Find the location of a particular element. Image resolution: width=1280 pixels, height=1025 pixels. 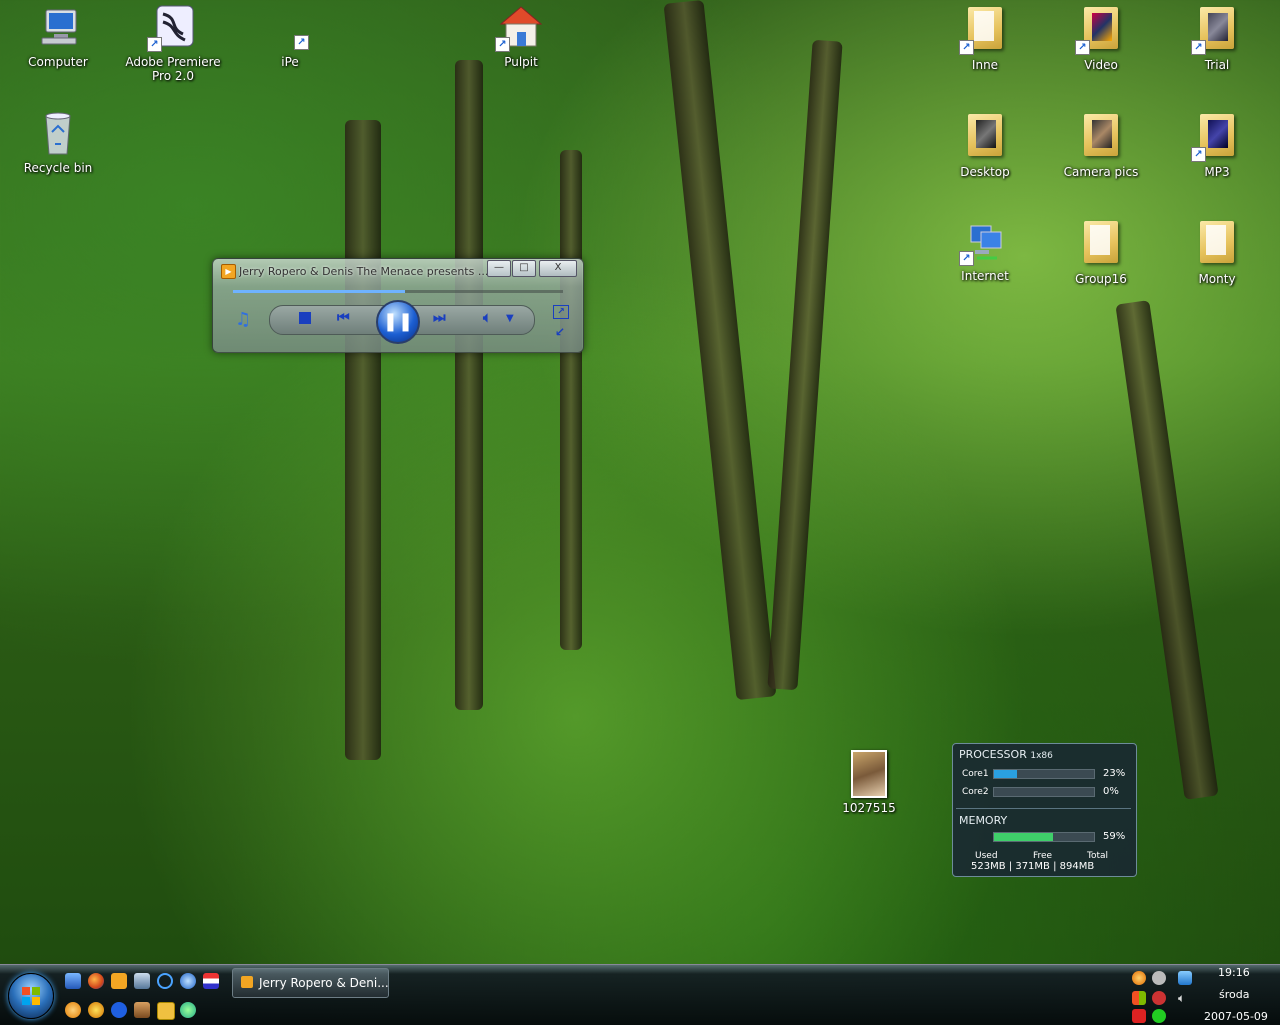

music-note-icon: ♫ is located at coordinates (243, 319).